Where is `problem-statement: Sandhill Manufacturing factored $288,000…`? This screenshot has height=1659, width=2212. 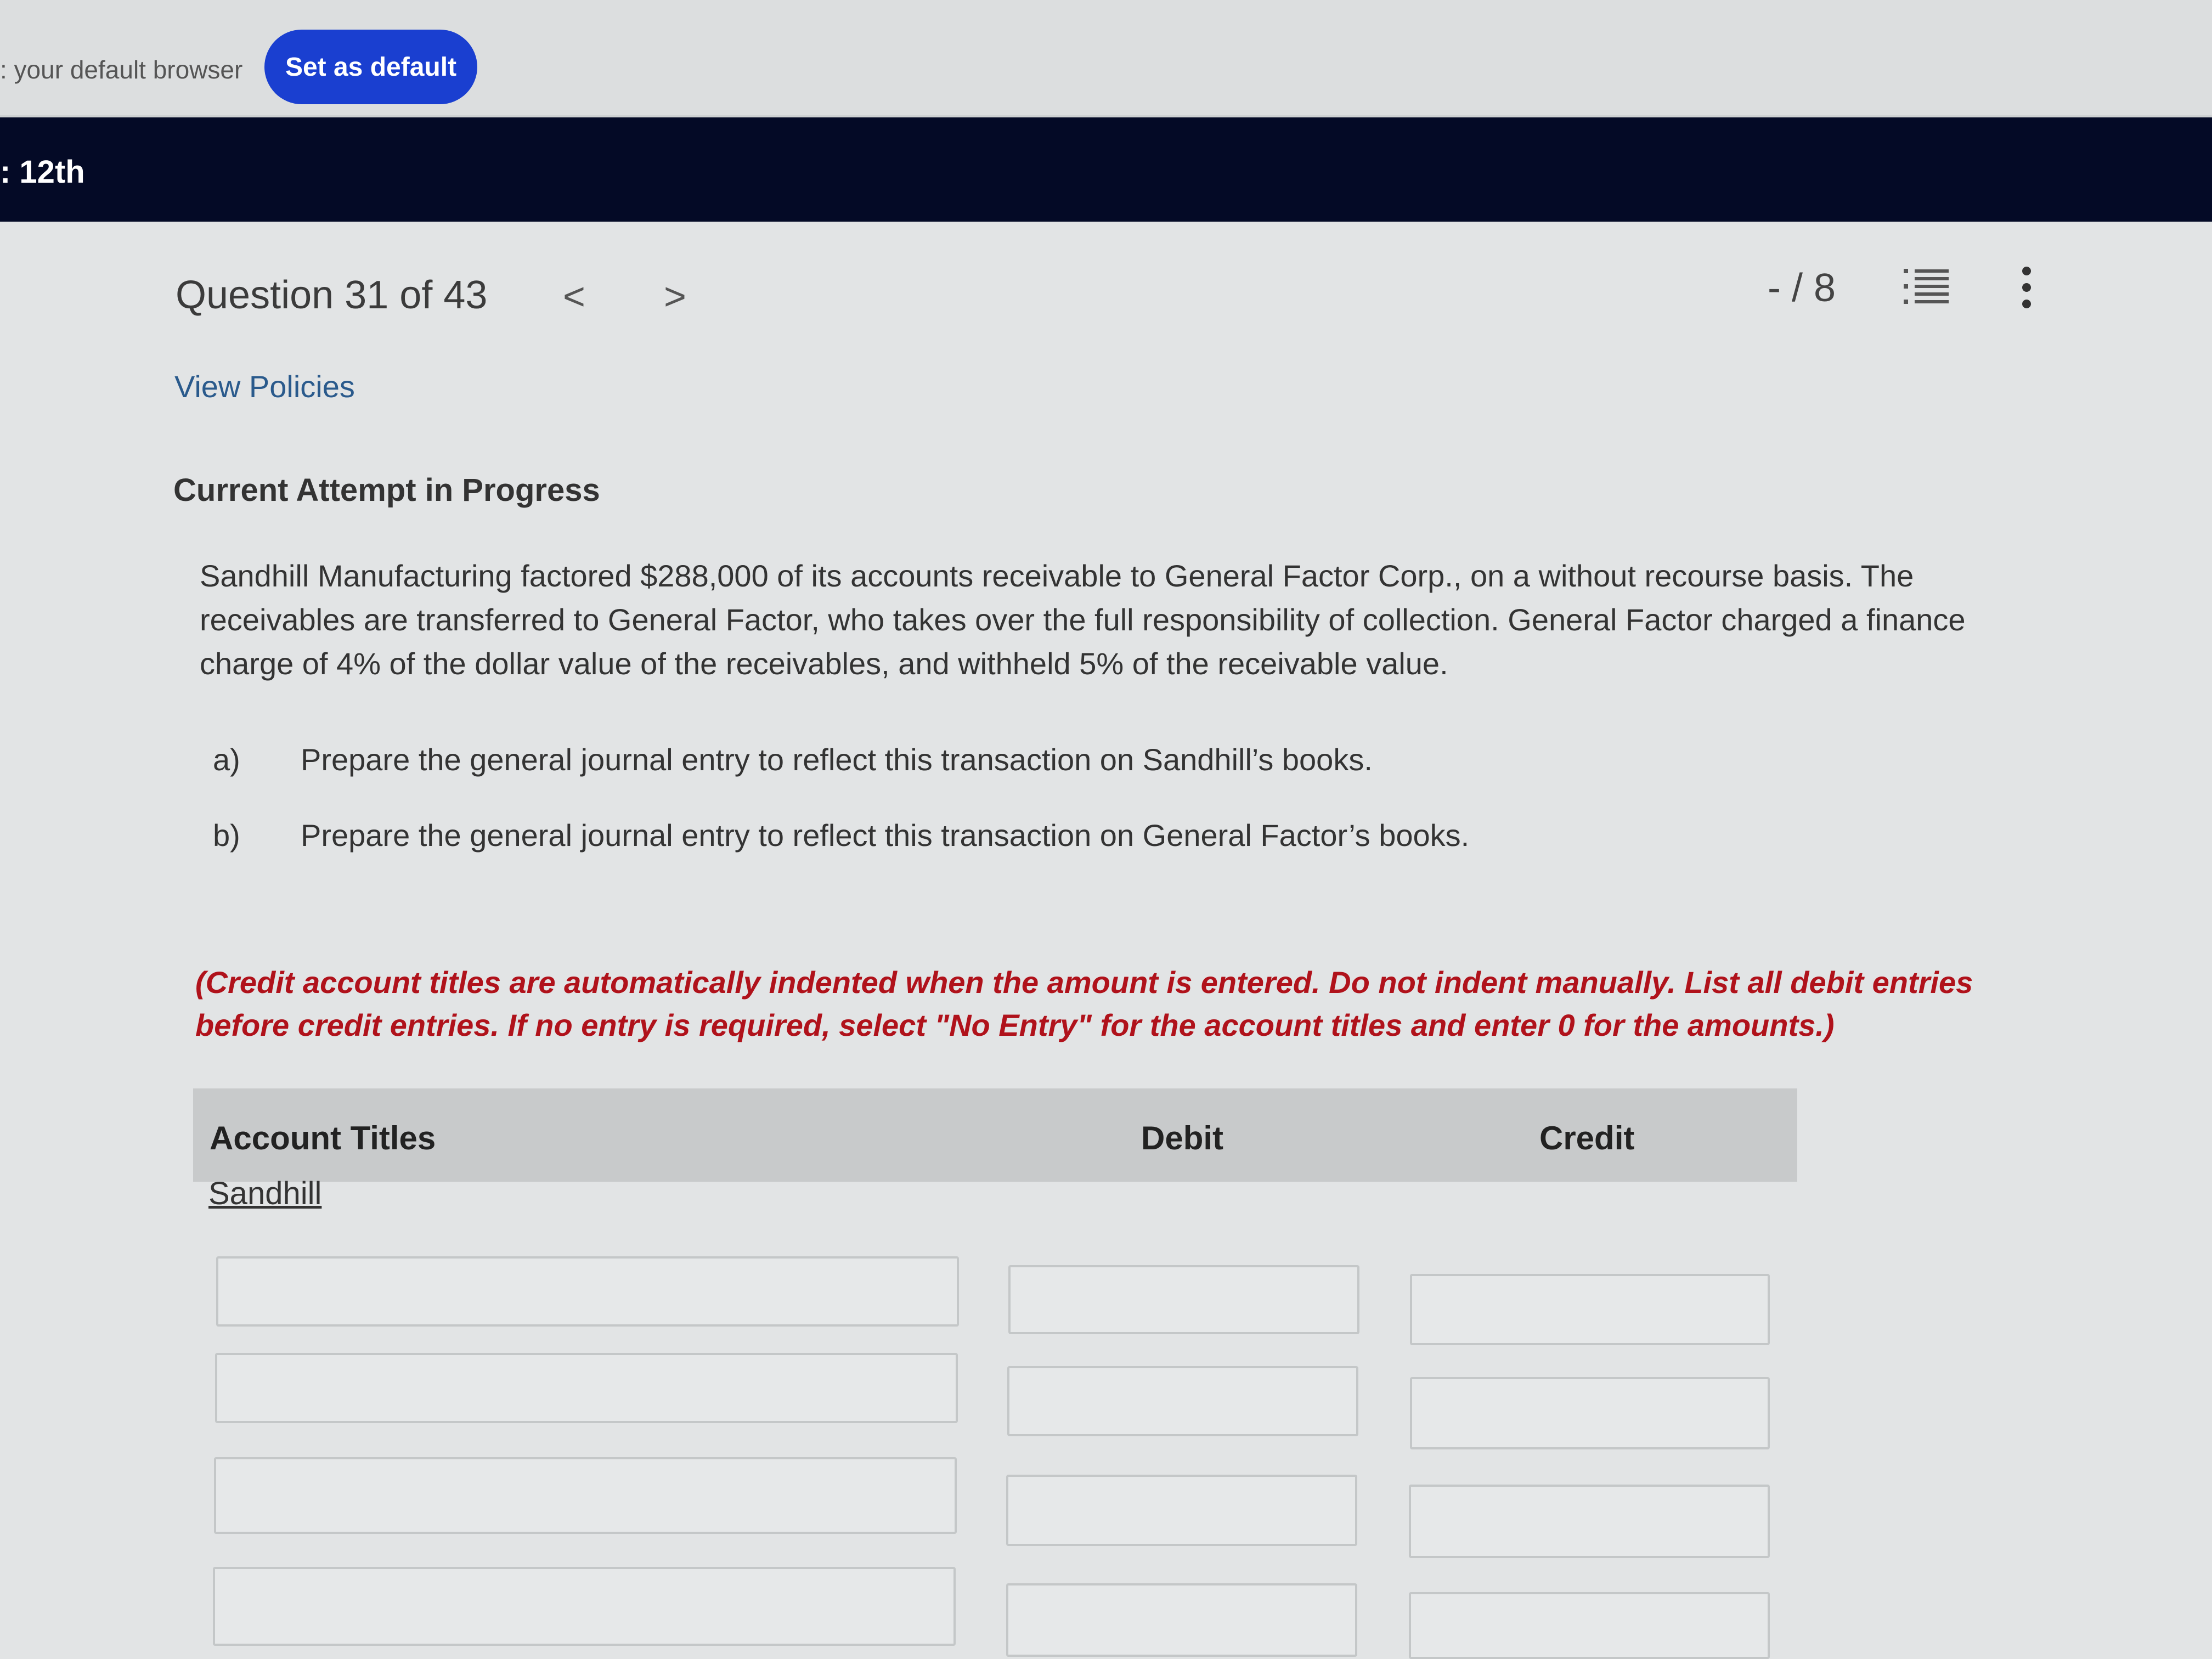 problem-statement: Sandhill Manufacturing factored $288,000… is located at coordinates (1083, 620).